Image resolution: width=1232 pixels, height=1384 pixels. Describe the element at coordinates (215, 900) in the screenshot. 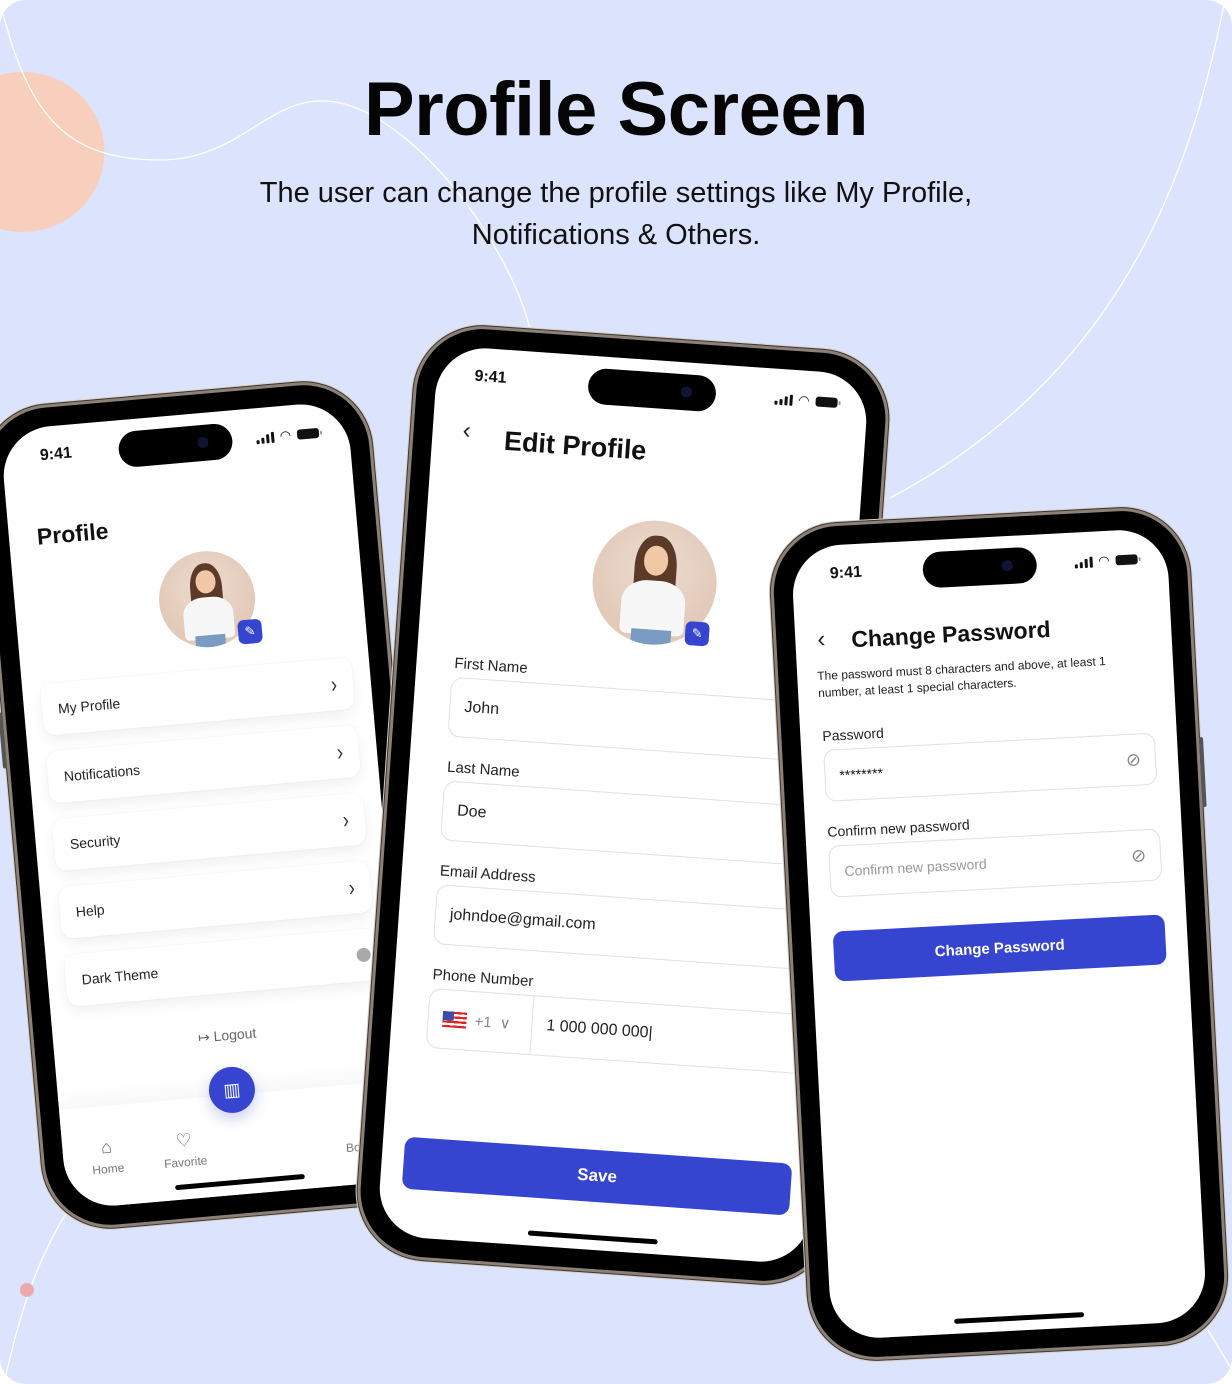

I see `menu-item-help: Help ›` at that location.